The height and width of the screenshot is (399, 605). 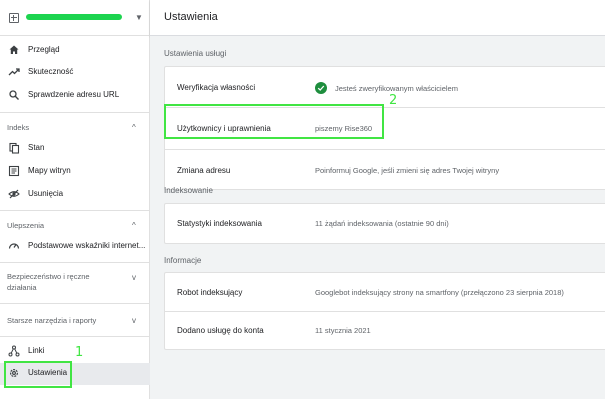 What do you see at coordinates (14, 18) in the screenshot?
I see `property-icon` at bounding box center [14, 18].